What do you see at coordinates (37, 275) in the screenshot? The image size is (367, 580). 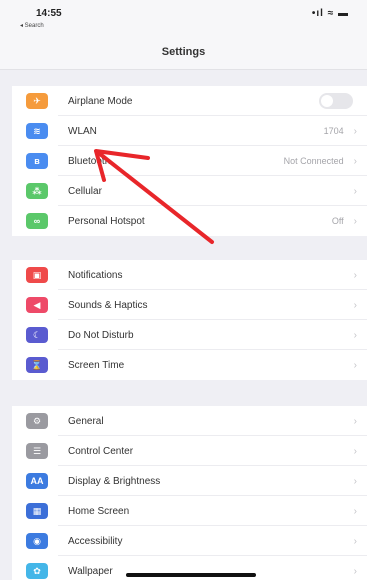 I see `notifications-icon: ▣` at bounding box center [37, 275].